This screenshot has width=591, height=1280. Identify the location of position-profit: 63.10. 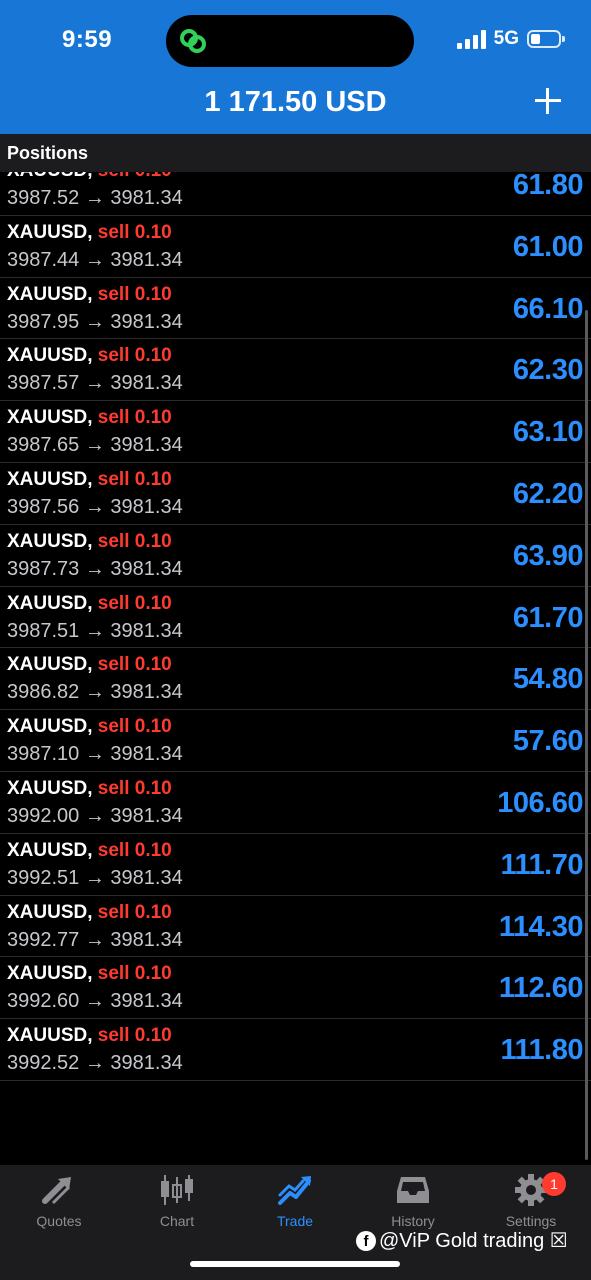
(548, 432).